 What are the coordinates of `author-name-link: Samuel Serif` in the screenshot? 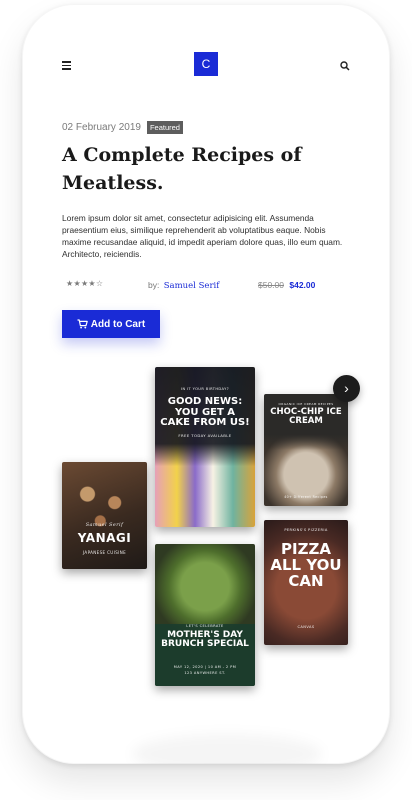 It's located at (192, 286).